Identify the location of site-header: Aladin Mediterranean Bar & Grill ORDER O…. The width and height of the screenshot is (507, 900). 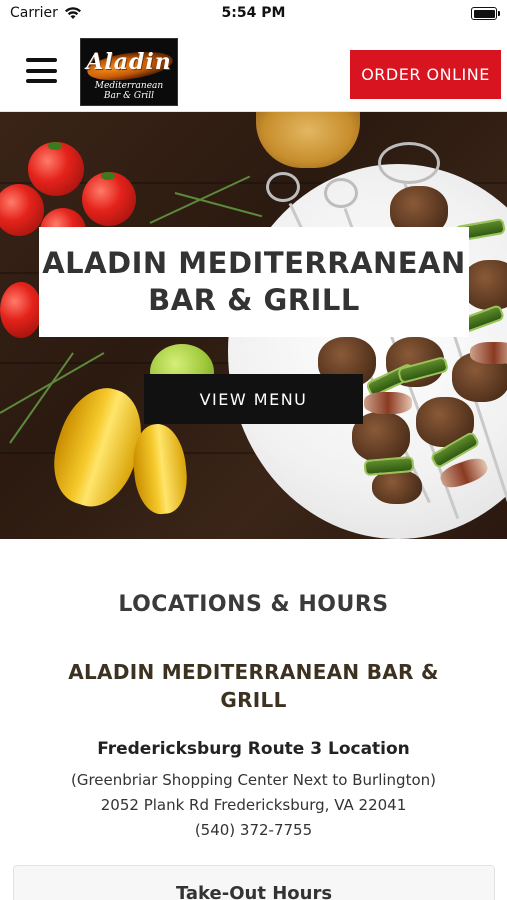
(253, 70).